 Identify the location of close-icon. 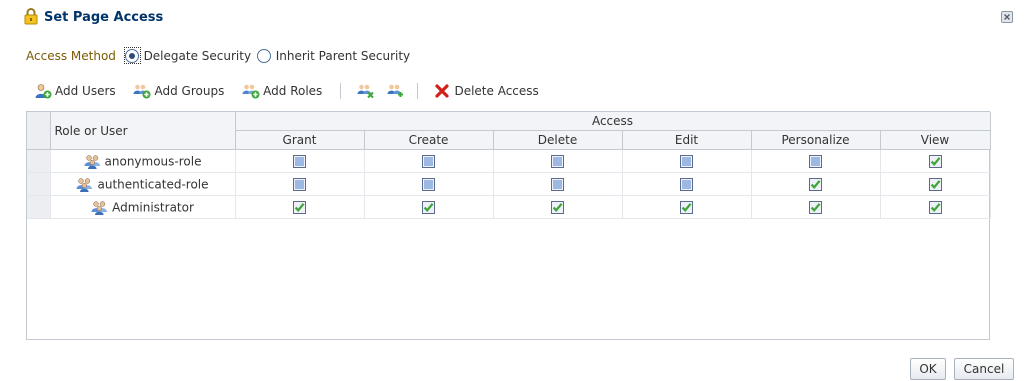
(1007, 17).